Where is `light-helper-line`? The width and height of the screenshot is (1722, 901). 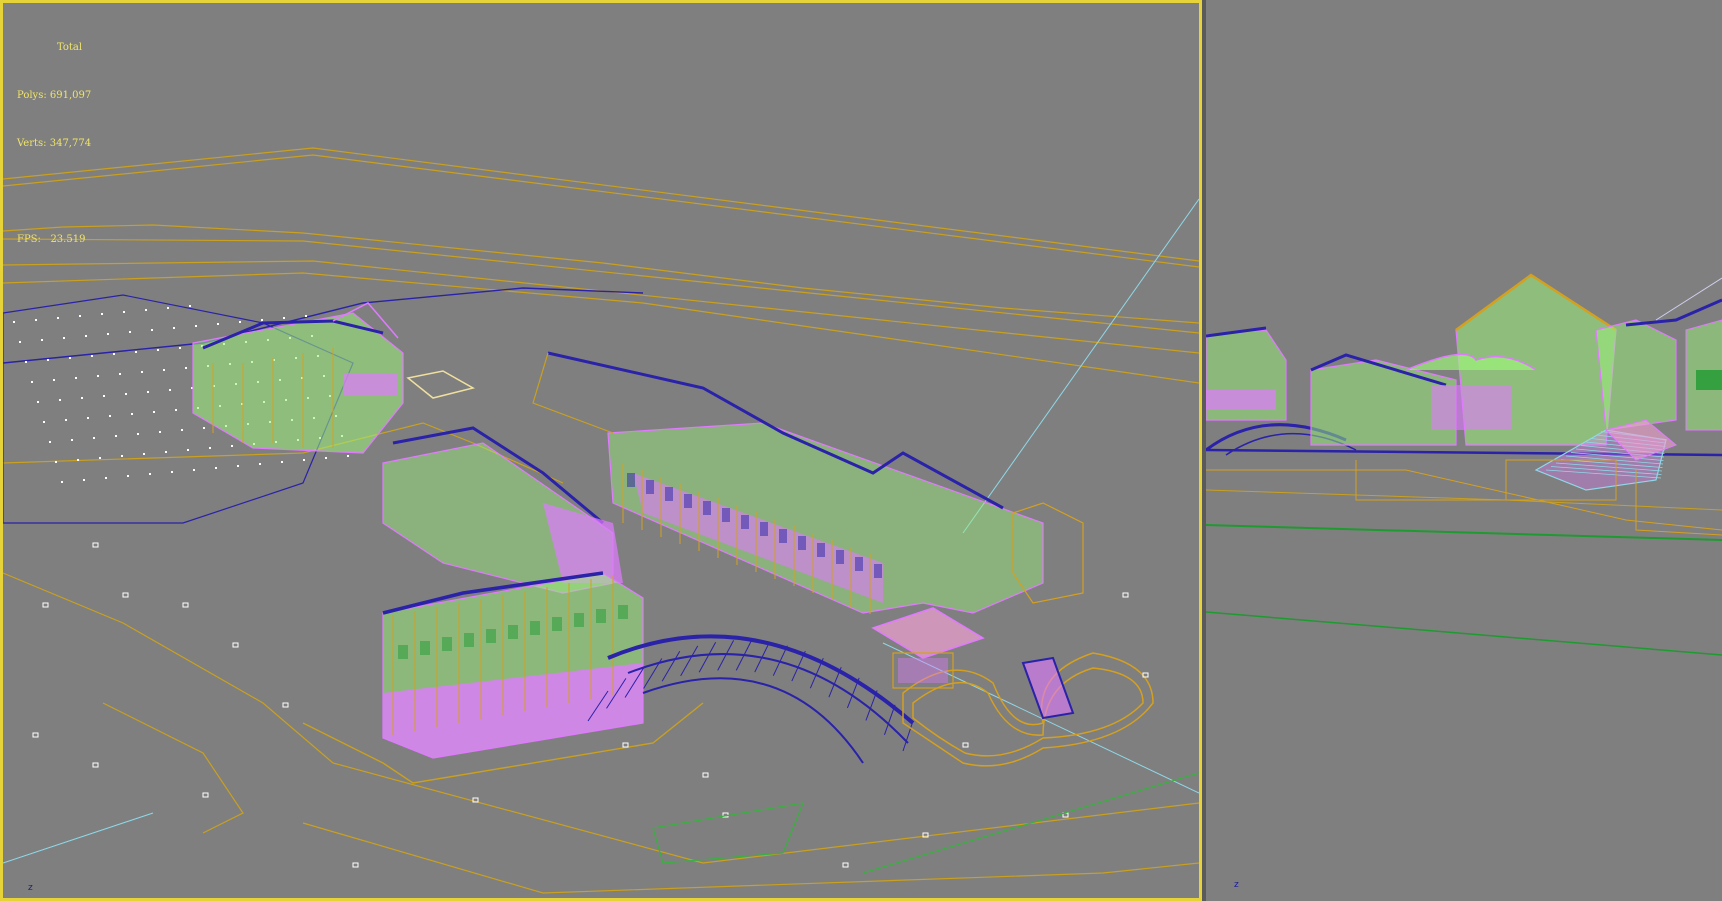
light-helper-line is located at coordinates (1080, 366).